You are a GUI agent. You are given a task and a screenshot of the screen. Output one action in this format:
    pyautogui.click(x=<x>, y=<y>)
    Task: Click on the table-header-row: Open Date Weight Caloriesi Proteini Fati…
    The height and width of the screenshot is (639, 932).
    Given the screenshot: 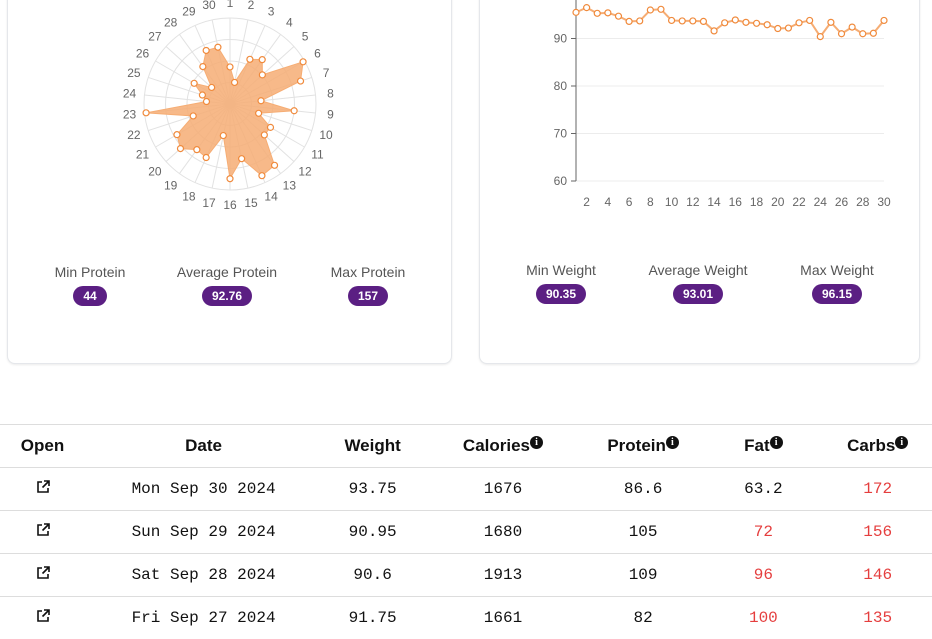 What is the action you would take?
    pyautogui.click(x=466, y=446)
    